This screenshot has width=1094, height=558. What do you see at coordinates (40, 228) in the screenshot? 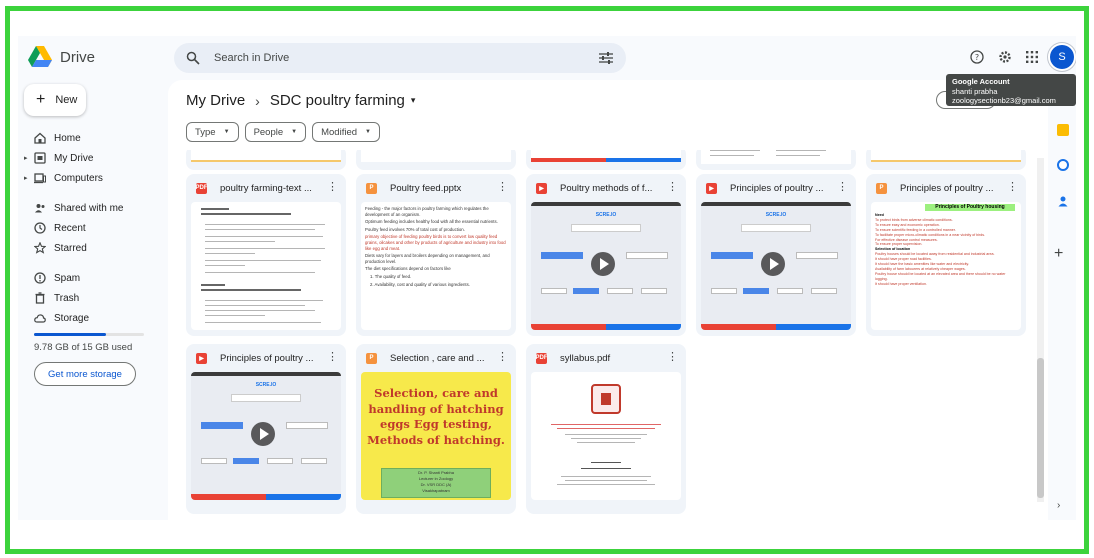
I see `clock-icon` at bounding box center [40, 228].